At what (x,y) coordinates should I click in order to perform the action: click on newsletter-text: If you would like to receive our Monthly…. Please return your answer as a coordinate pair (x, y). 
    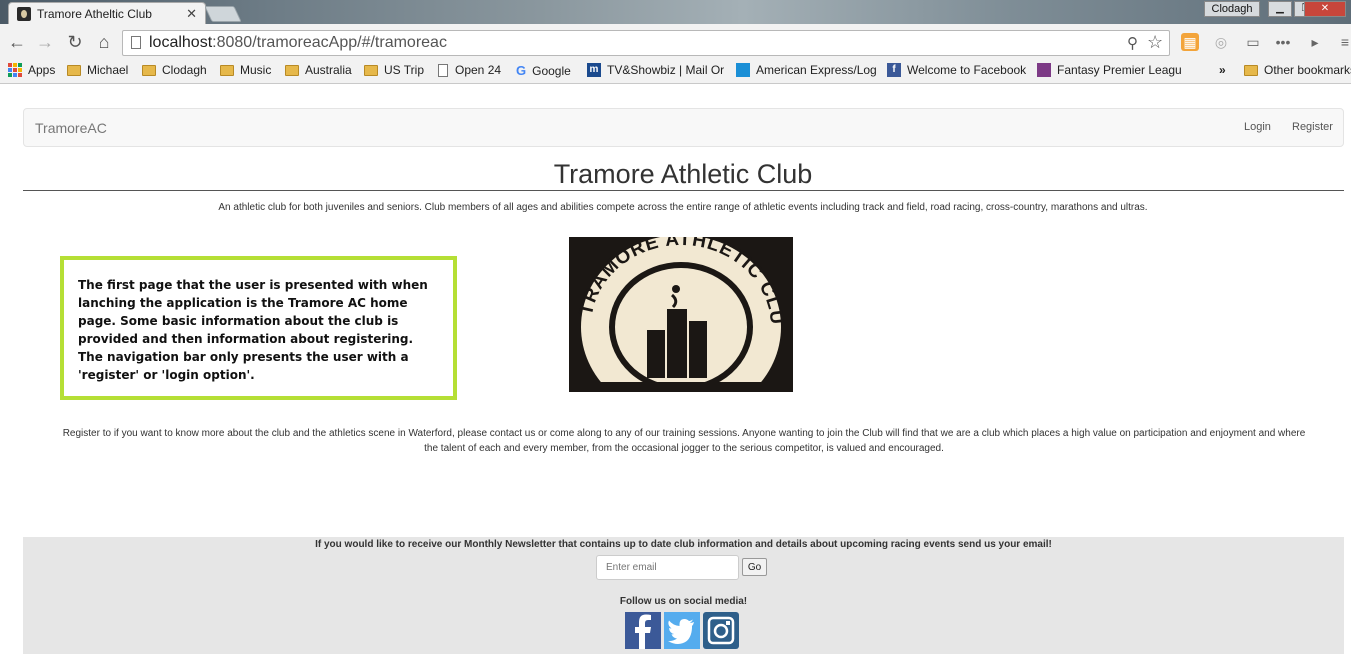
    Looking at the image, I should click on (683, 544).